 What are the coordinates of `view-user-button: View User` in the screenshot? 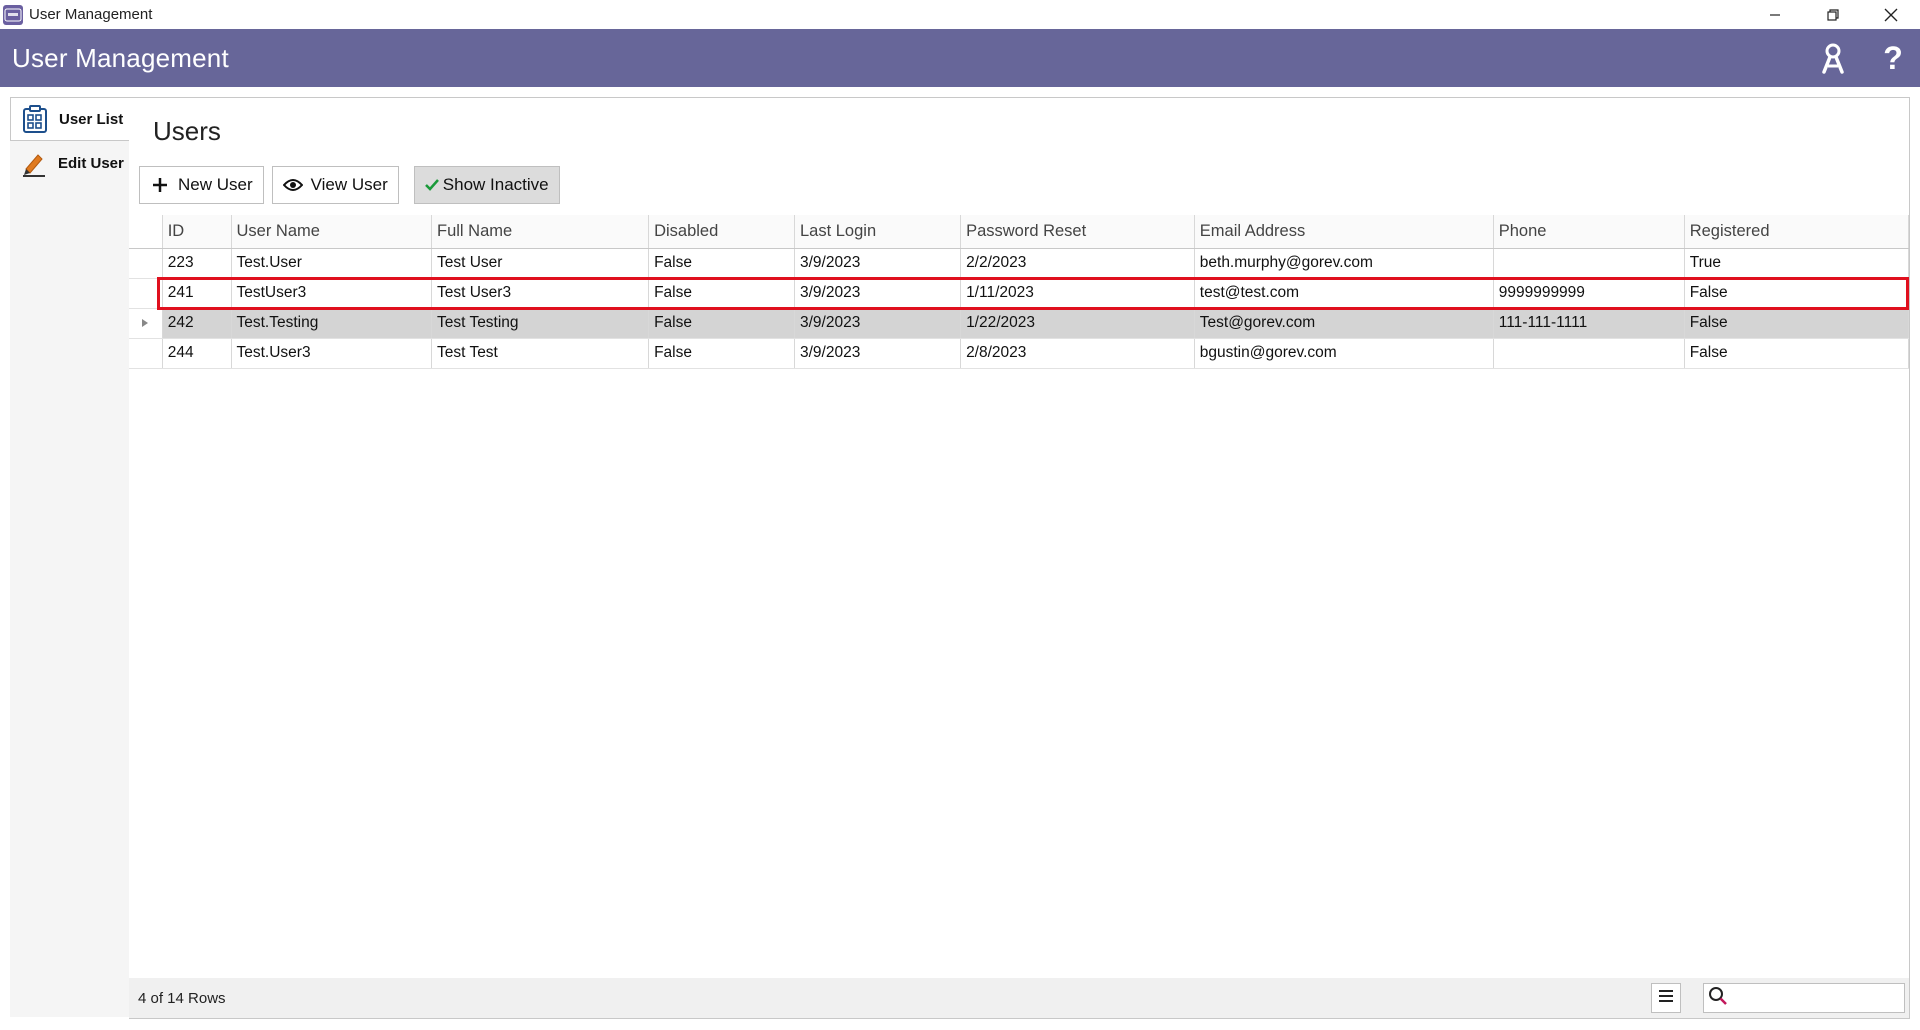 It's located at (335, 185).